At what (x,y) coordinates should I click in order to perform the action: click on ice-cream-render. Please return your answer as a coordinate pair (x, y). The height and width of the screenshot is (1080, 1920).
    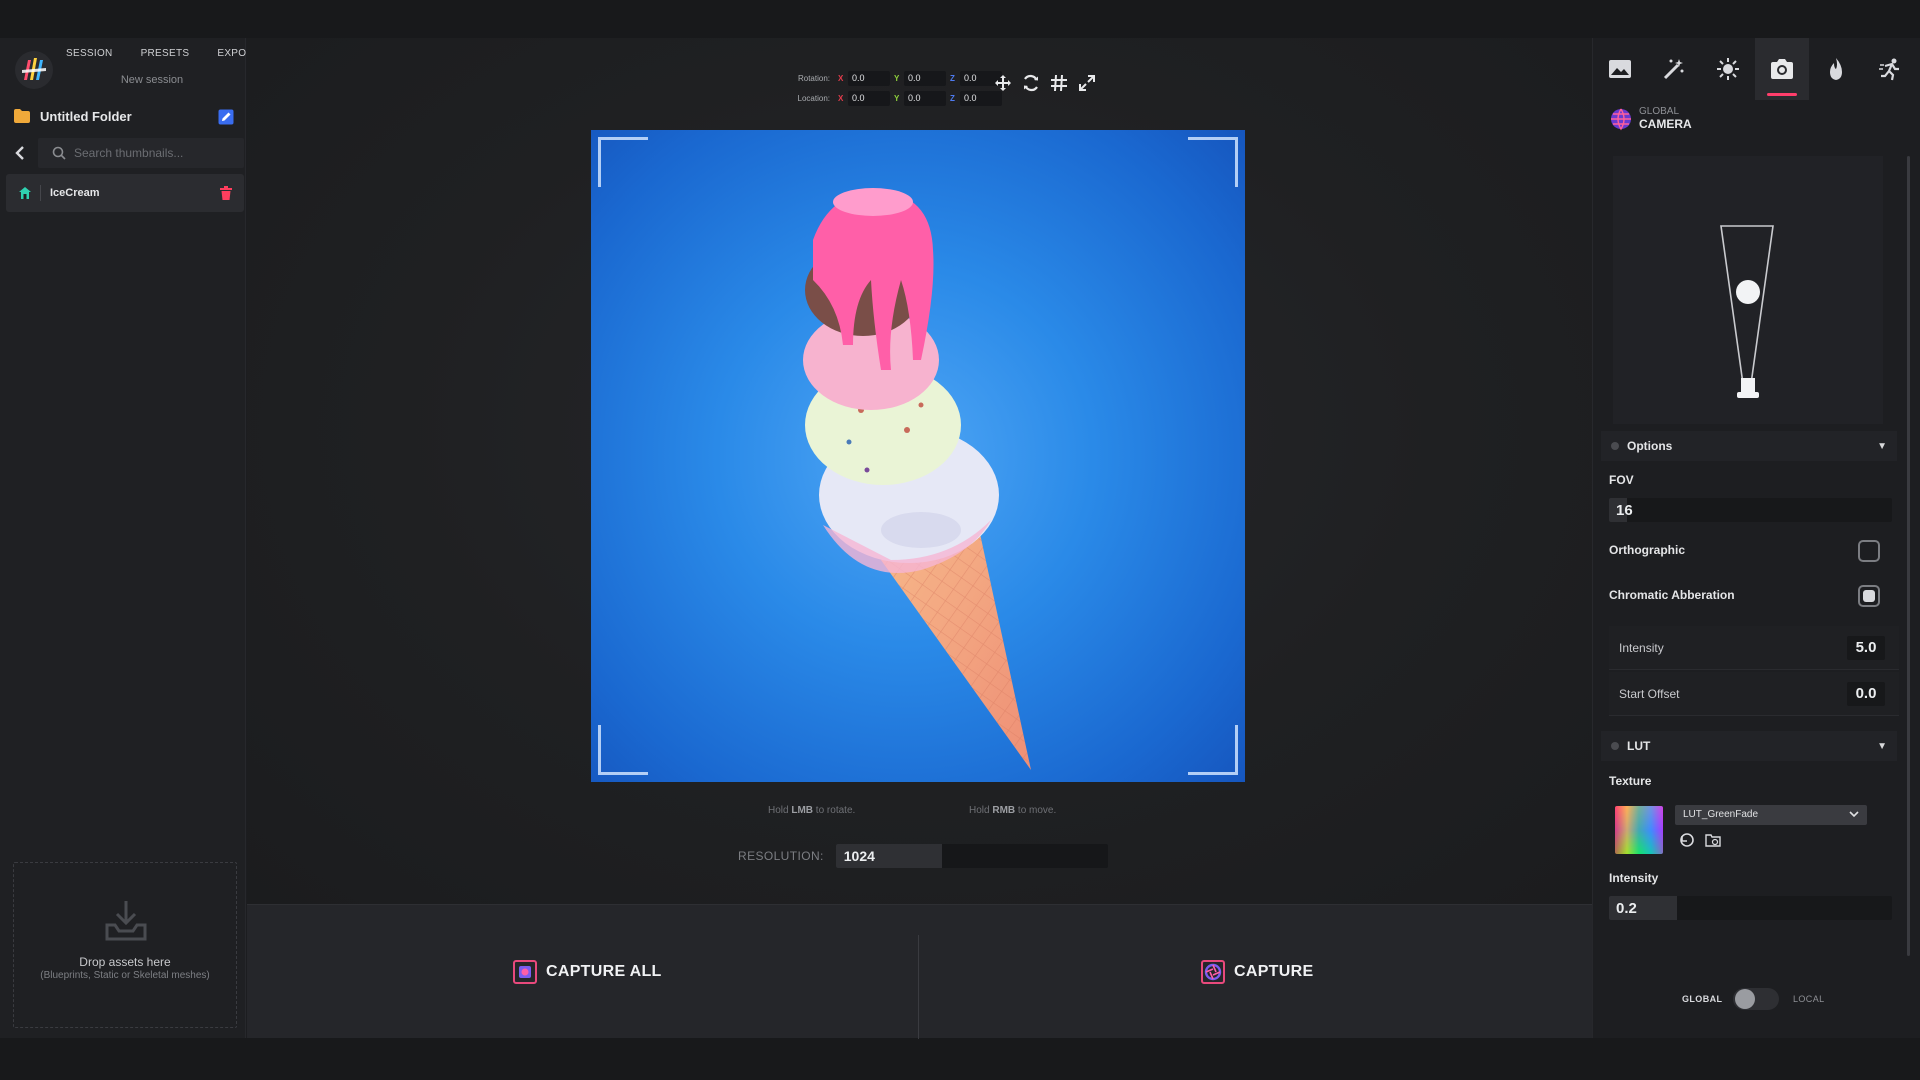
    Looking at the image, I should click on (917, 479).